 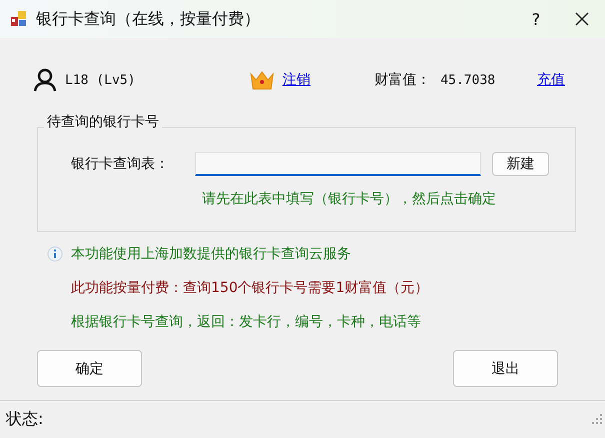 I want to click on field-label: 银行卡查询表：, so click(x=120, y=164).